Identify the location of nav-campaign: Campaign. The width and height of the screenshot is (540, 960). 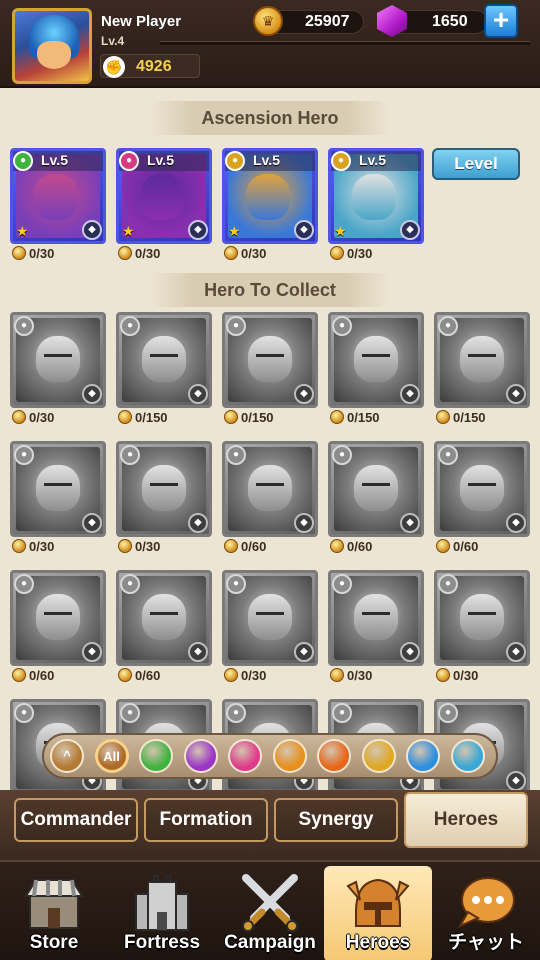
(270, 913).